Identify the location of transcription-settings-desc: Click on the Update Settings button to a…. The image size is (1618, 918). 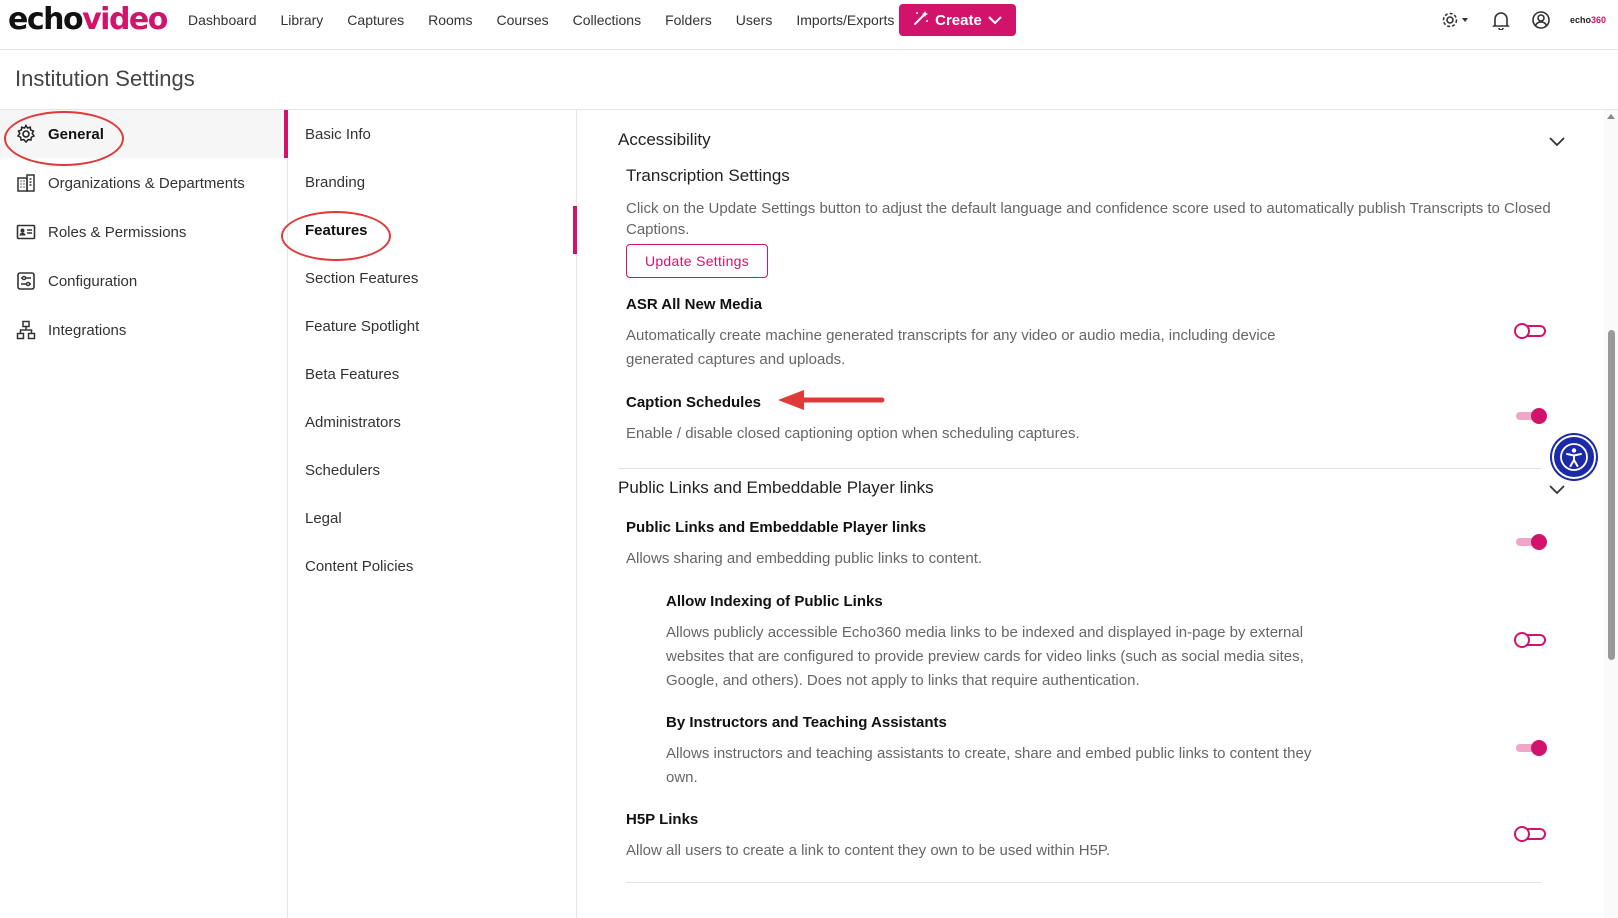
(1088, 219).